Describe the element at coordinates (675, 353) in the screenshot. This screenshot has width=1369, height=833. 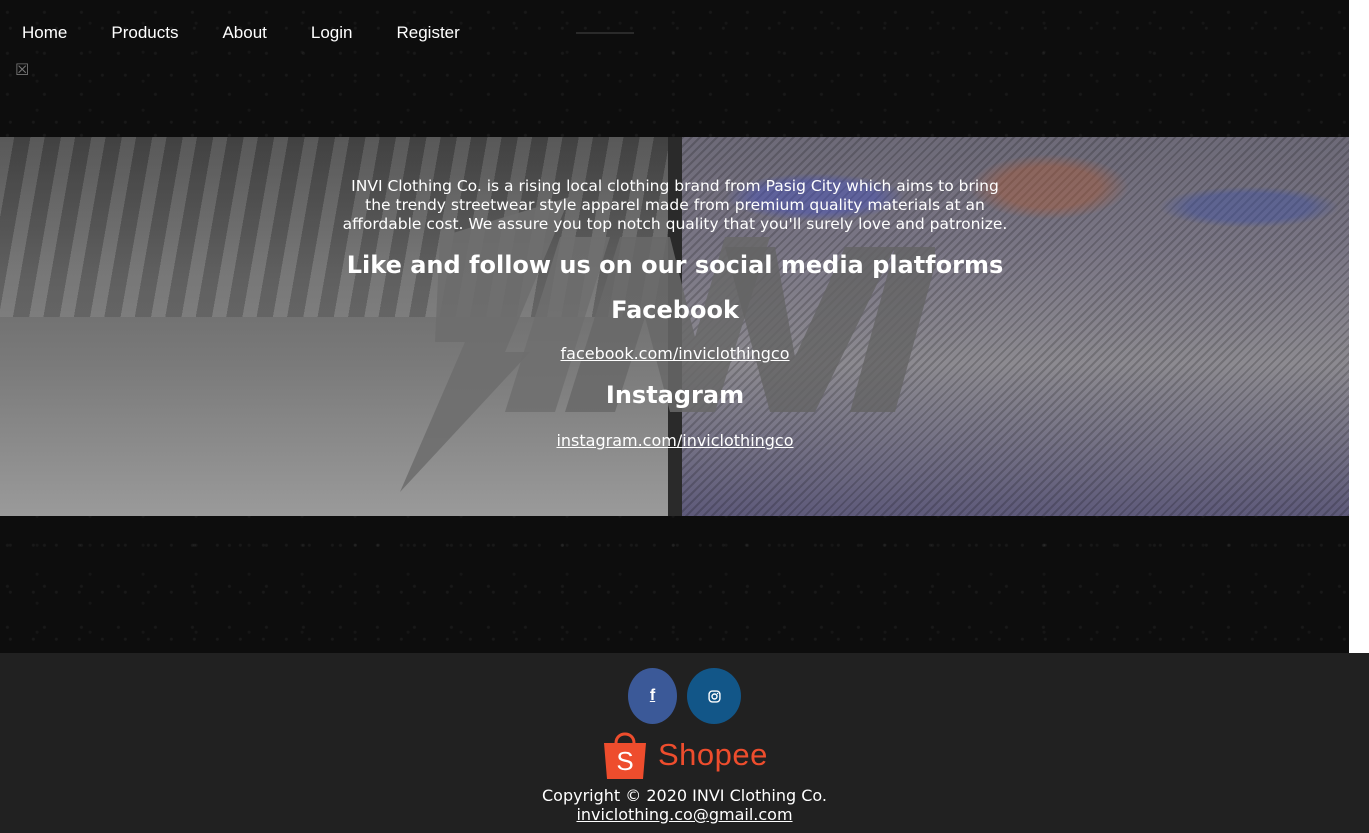
I see `facebook-link: facebook.com/inviclothingco` at that location.